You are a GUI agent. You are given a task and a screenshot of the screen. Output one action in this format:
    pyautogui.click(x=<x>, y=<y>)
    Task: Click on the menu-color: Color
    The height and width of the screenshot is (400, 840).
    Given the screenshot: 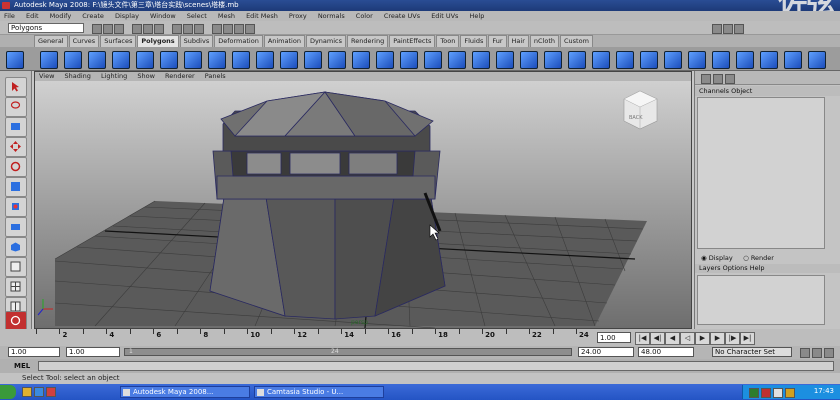 What is the action you would take?
    pyautogui.click(x=364, y=16)
    